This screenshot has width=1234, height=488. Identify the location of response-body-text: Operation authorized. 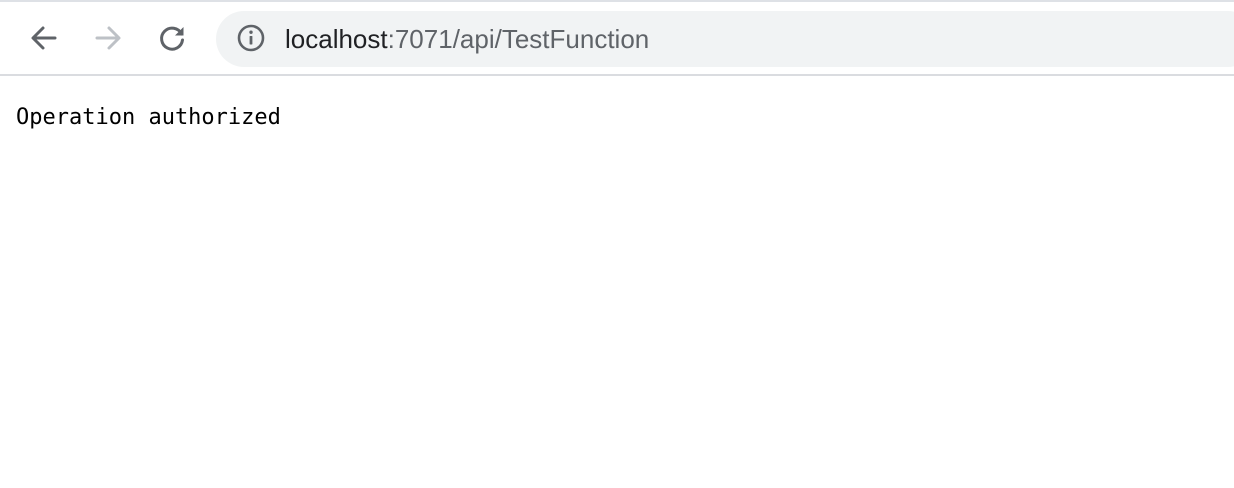
(148, 117).